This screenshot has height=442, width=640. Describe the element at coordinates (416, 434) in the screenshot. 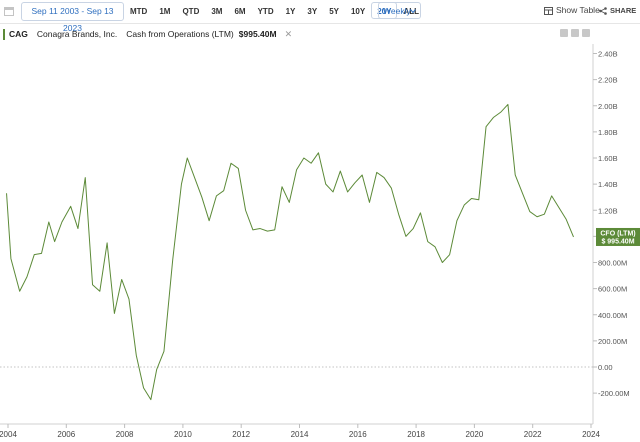

I see `x-tick-label: 2018` at that location.